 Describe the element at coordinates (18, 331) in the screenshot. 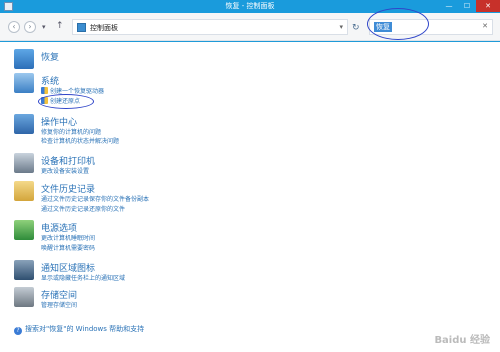

I see `help-icon: ?` at that location.